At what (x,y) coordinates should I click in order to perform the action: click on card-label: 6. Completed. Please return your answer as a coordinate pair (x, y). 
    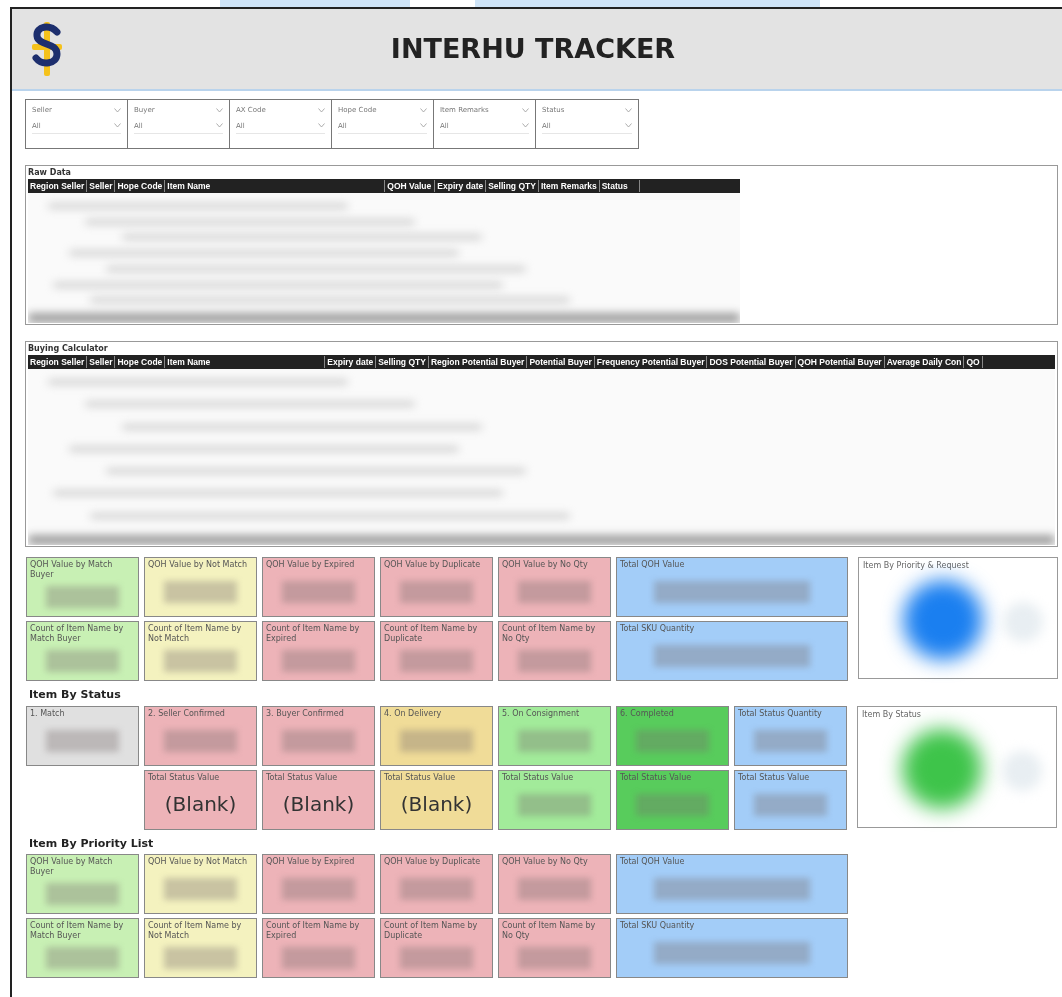
    Looking at the image, I should click on (647, 713).